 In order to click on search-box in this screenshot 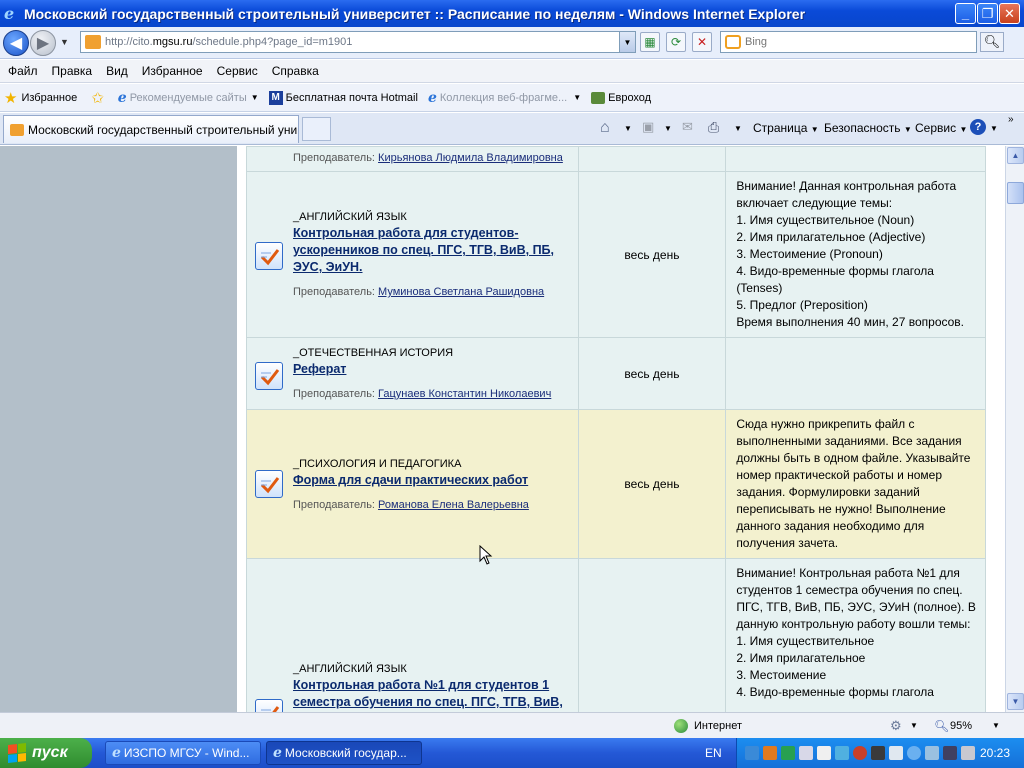, I will do `click(848, 42)`.